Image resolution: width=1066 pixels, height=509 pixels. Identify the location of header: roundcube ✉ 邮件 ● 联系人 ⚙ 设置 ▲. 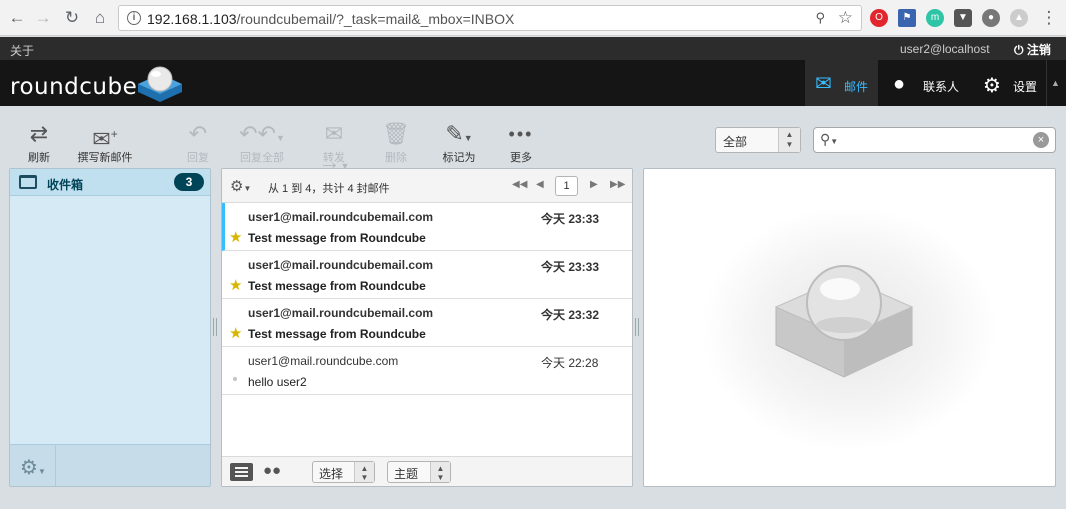
(533, 83).